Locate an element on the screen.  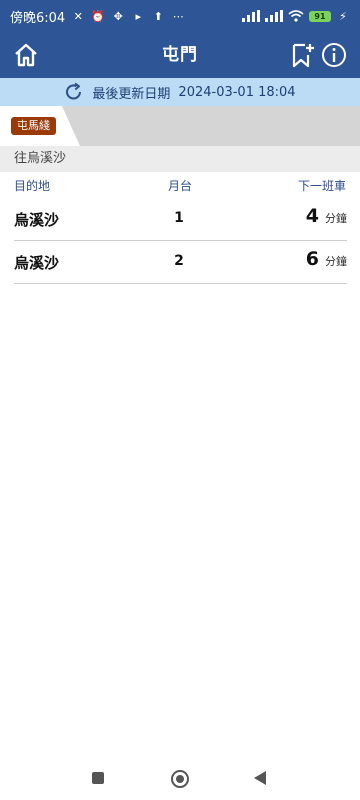
move-icon: ✥ is located at coordinates (118, 16).